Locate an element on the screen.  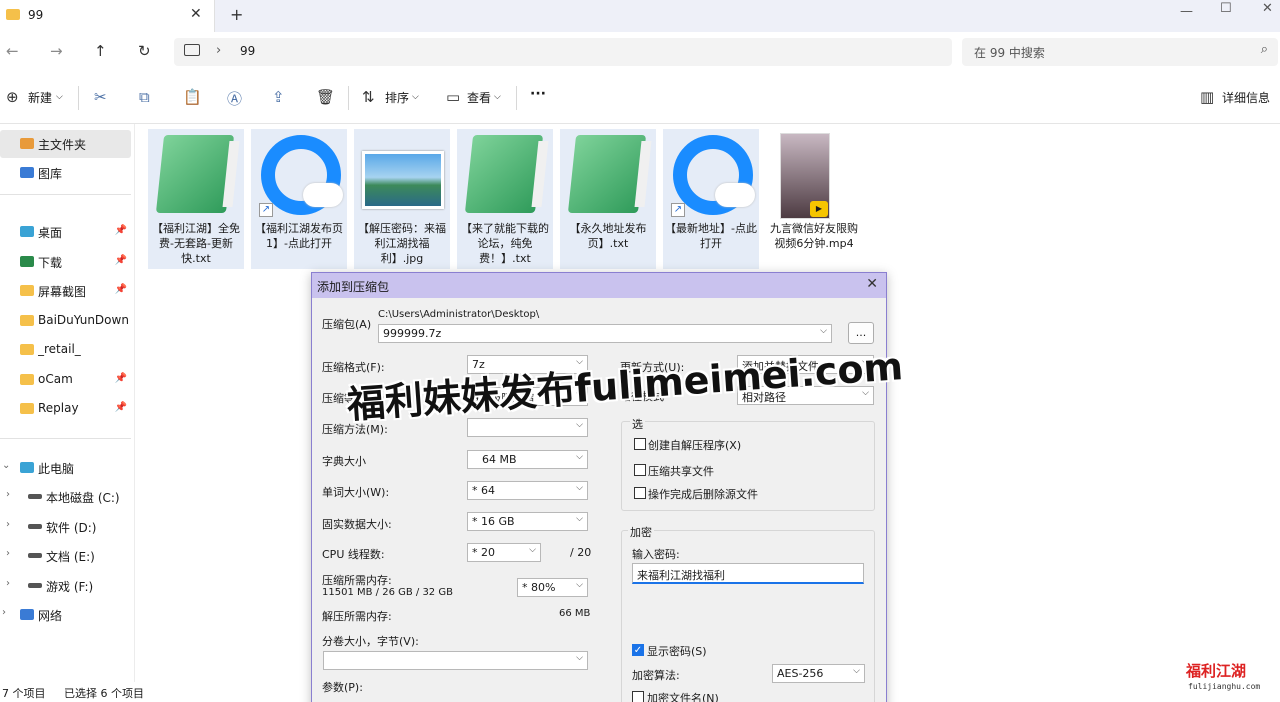
word-size-value: * 64 is located at coordinates (483, 490).